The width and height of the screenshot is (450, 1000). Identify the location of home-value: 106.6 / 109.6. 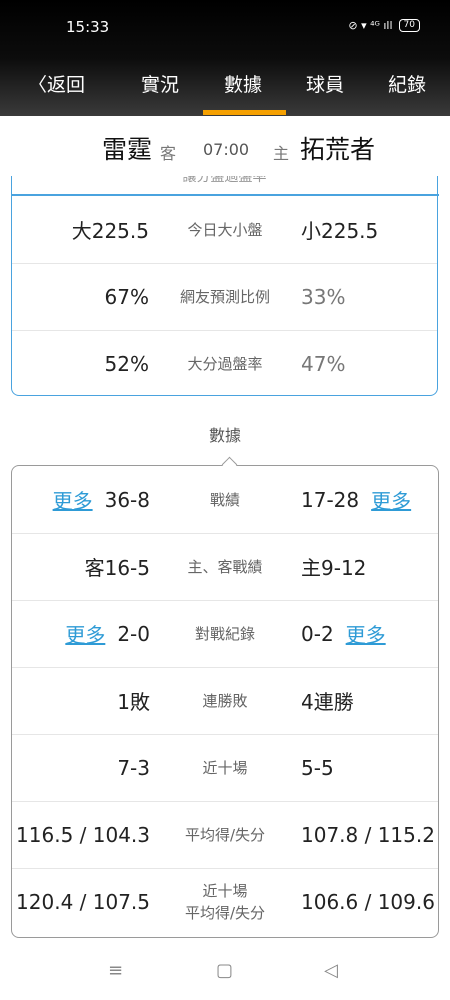
(368, 901).